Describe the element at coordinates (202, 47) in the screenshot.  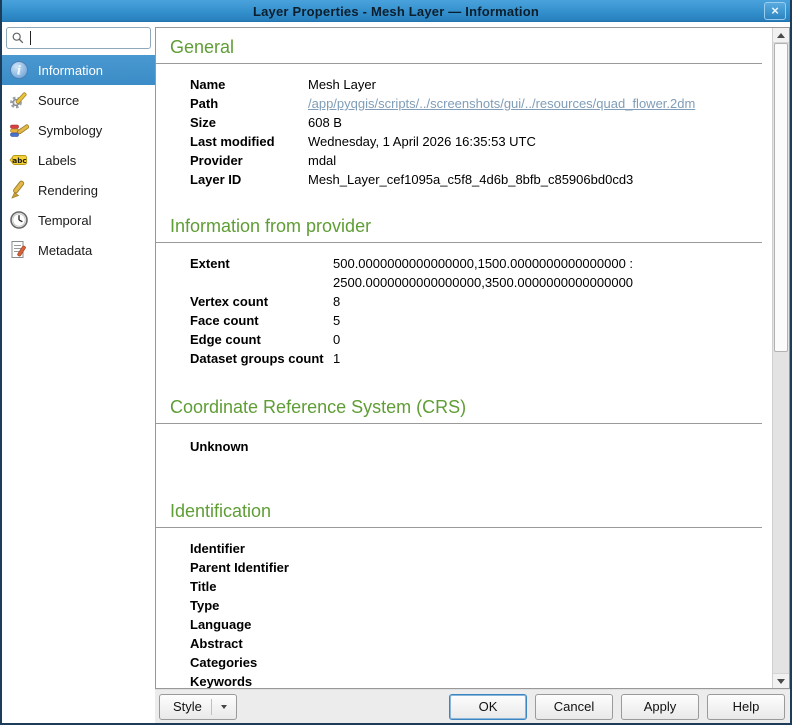
I see `section-heading: General` at that location.